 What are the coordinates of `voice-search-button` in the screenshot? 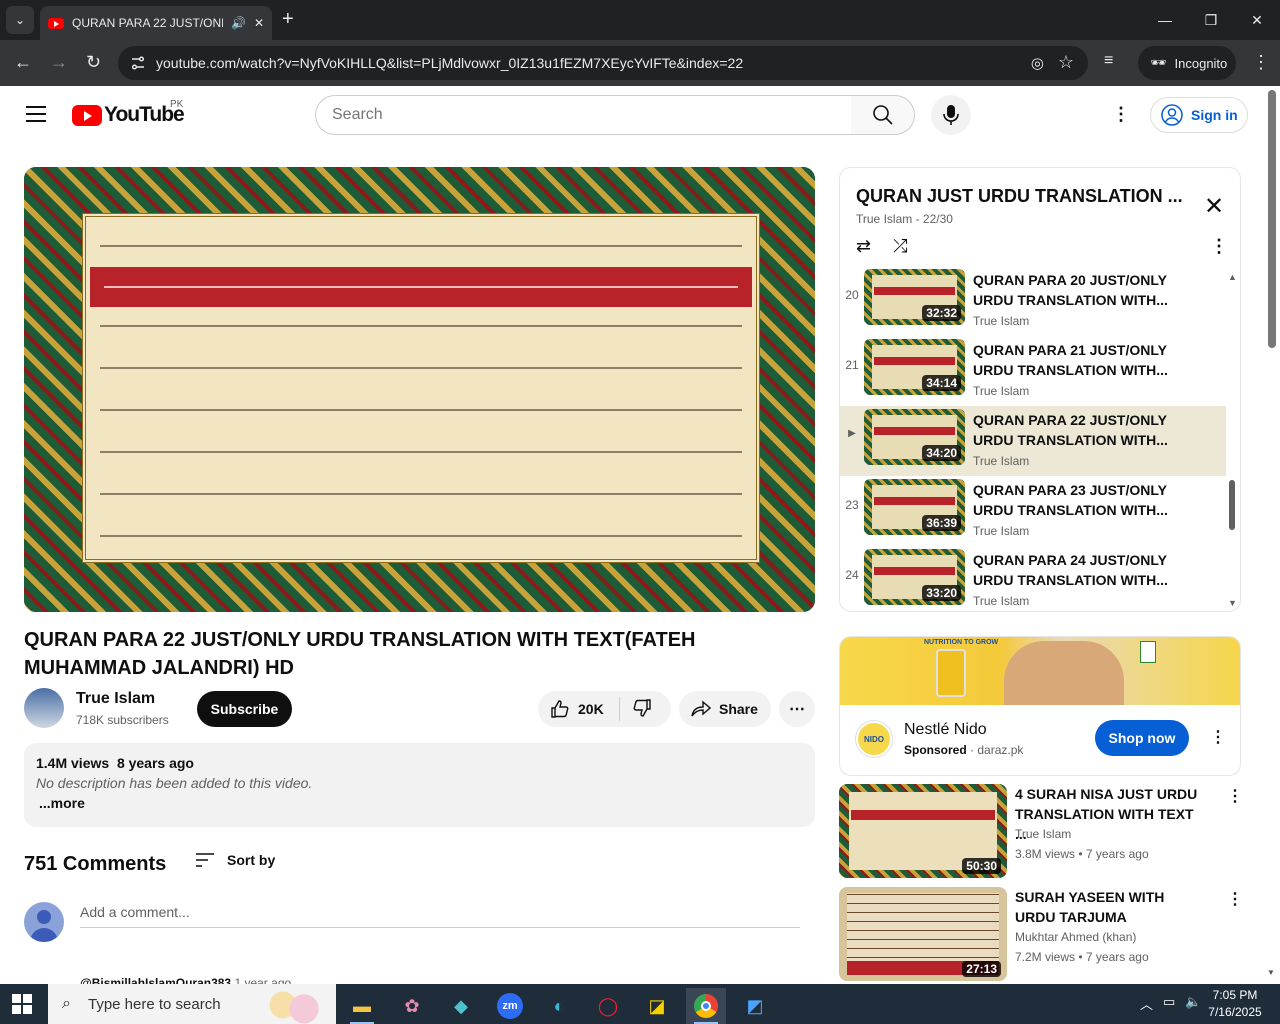 It's located at (951, 115).